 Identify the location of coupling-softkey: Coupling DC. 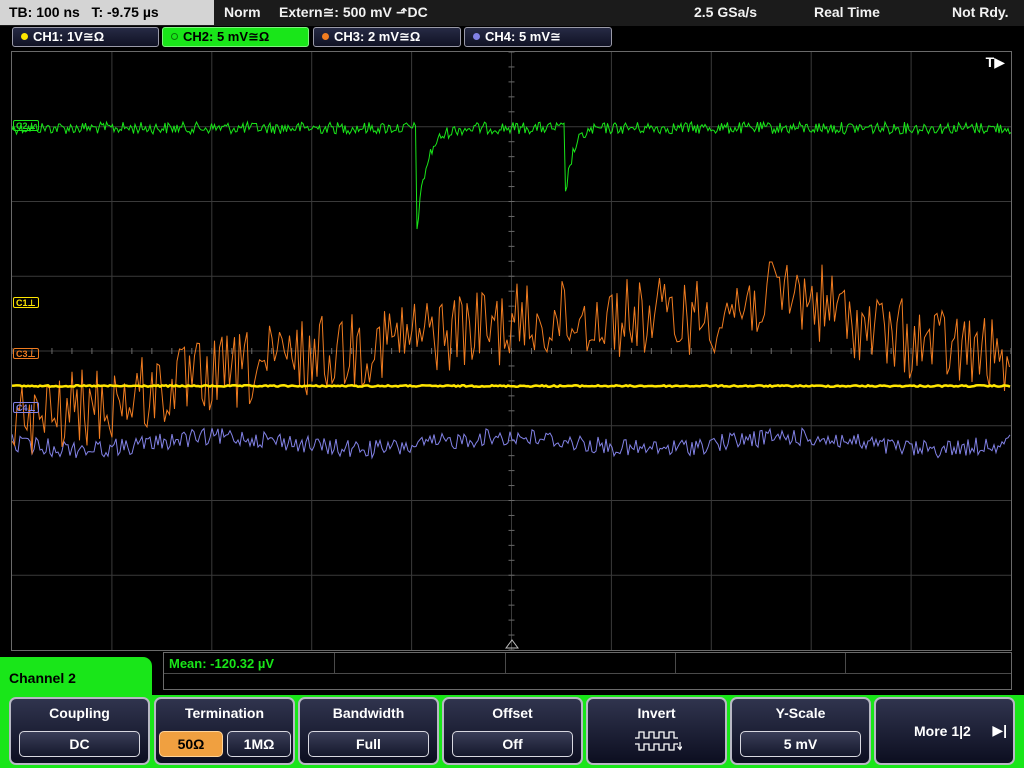
(79, 731).